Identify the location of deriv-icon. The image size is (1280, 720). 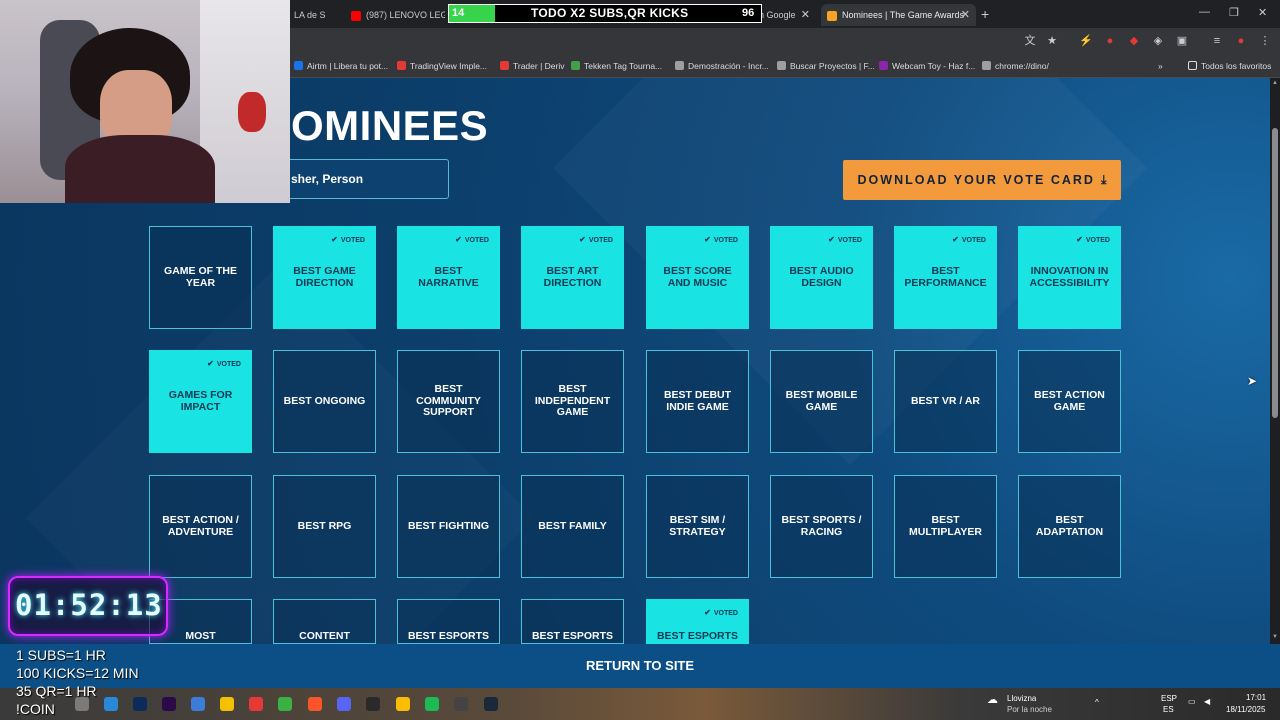
(256, 704).